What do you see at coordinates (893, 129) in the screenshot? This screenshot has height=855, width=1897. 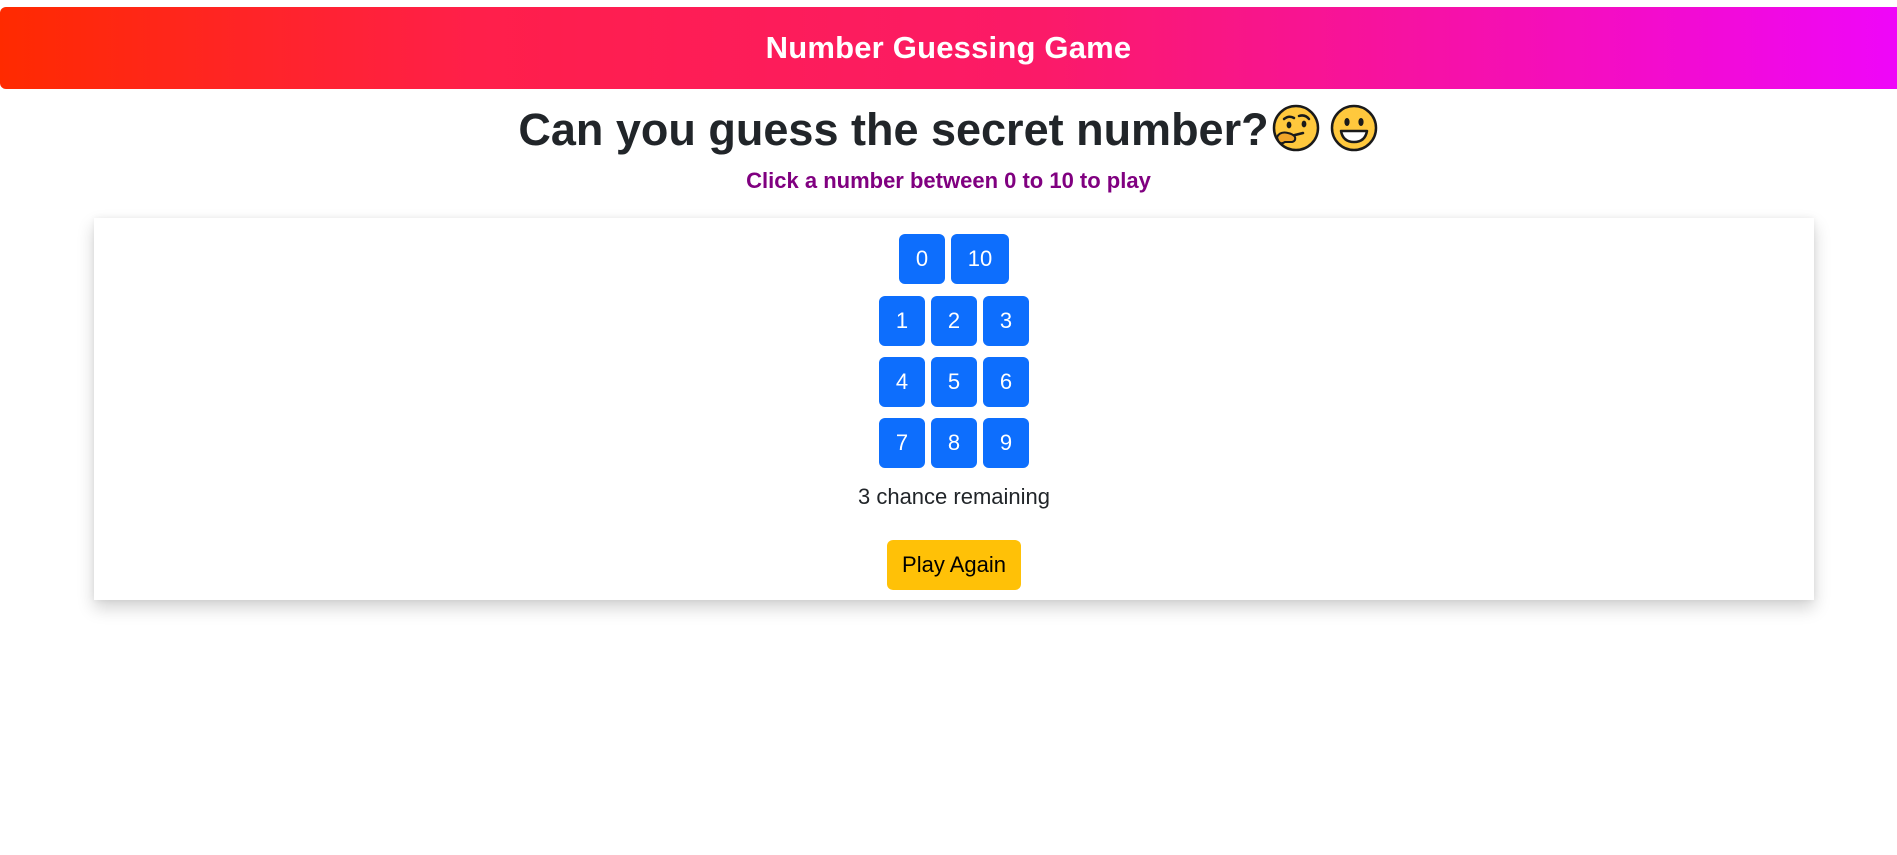 I see `headline-text: Can you guess the secret number?` at bounding box center [893, 129].